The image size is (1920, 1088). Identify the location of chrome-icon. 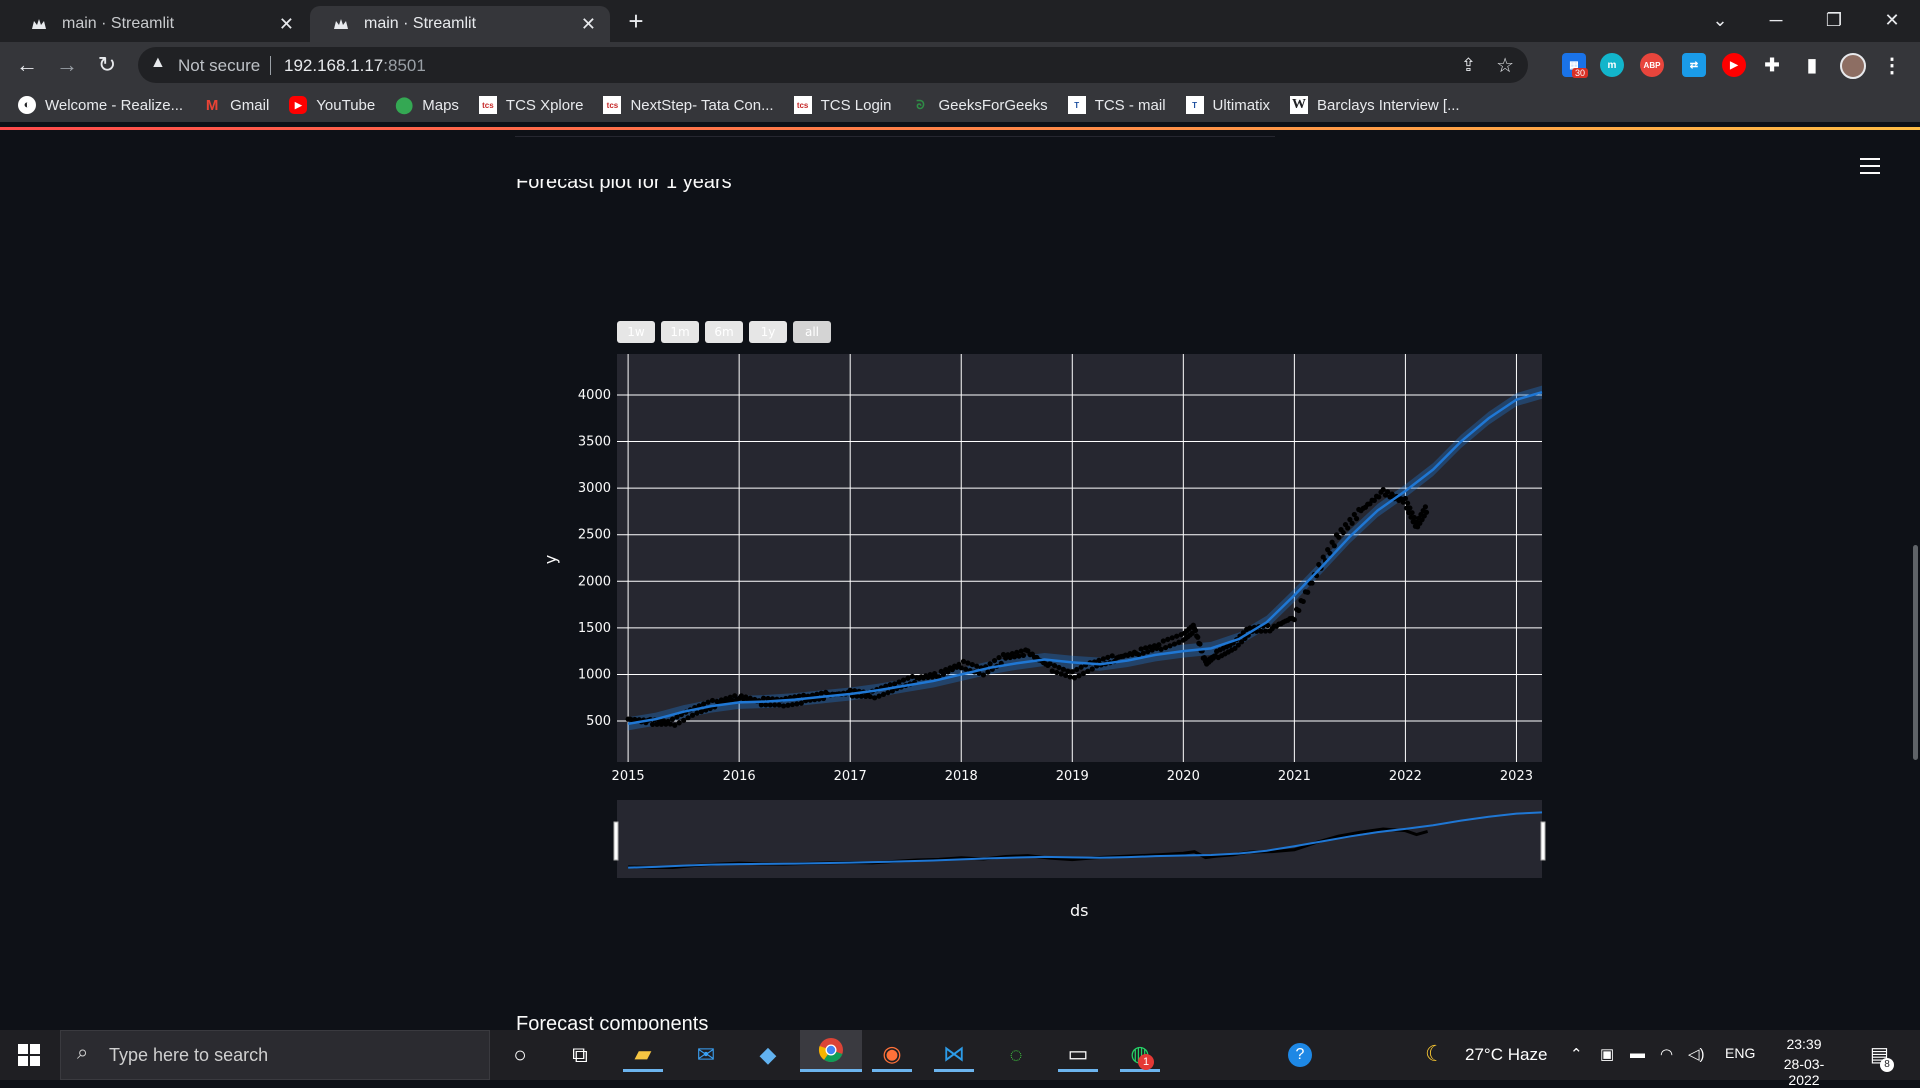
(831, 1051).